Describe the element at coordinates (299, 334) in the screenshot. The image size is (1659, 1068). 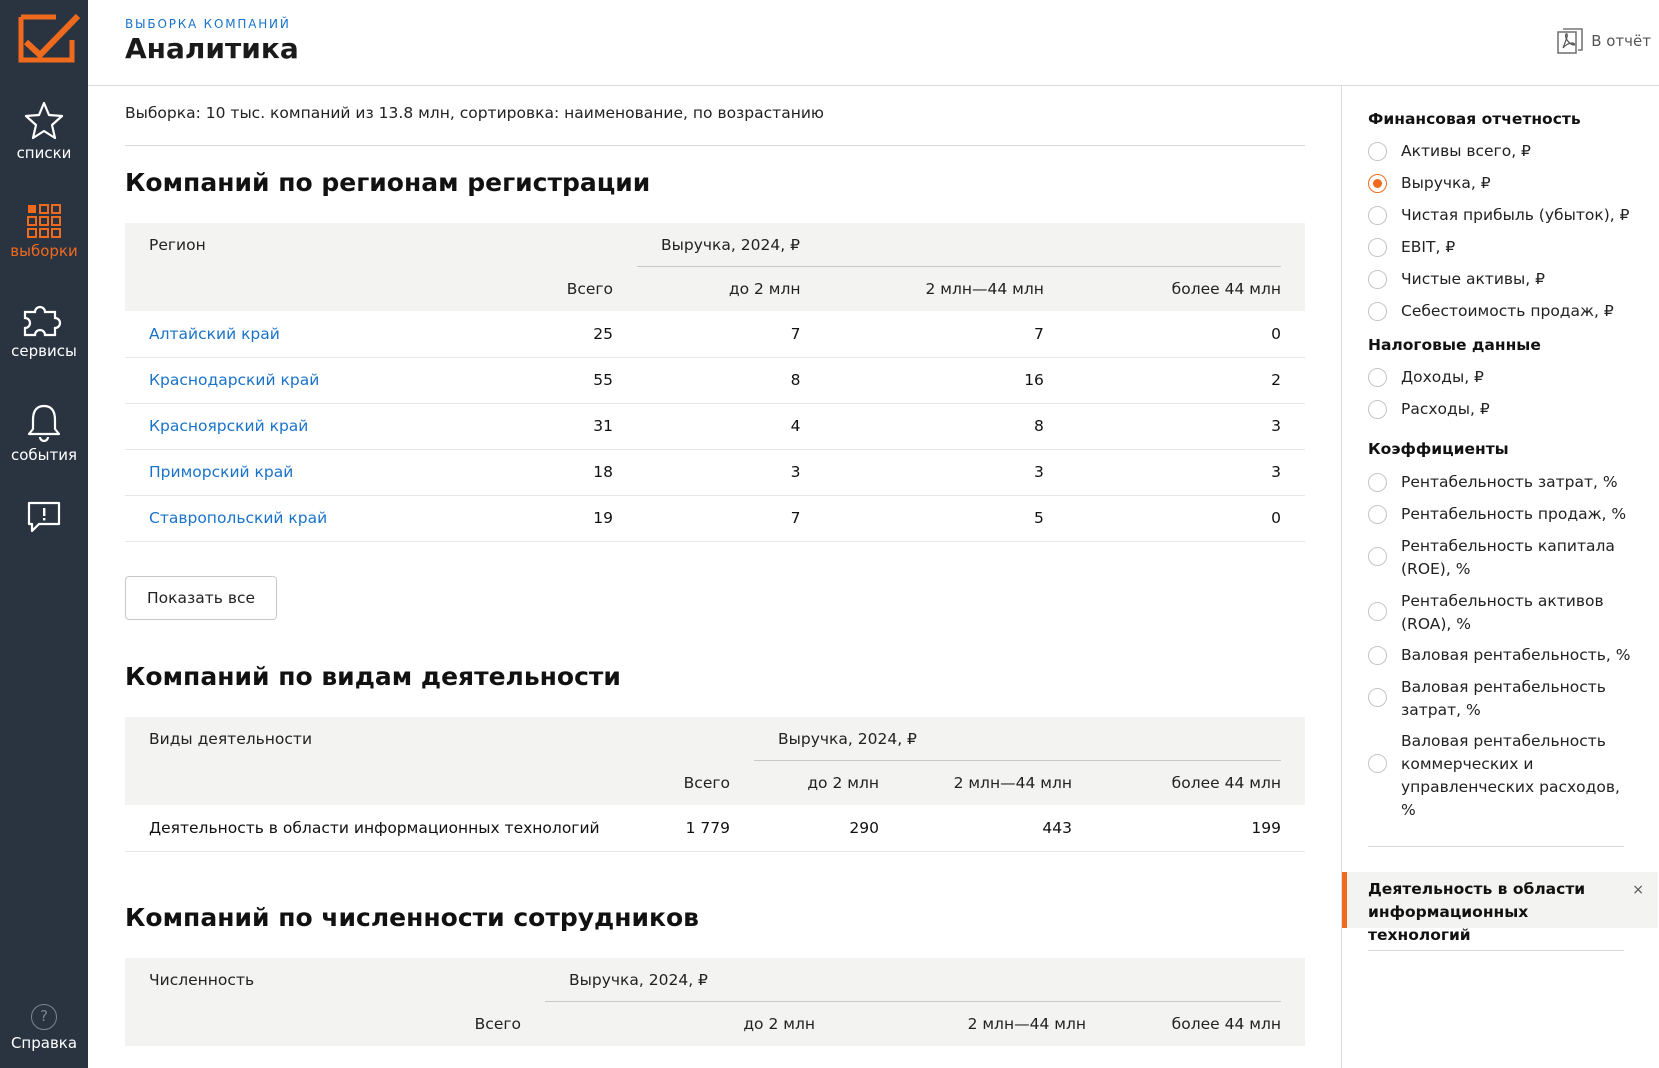
I see `region-link: Алтайский край` at that location.